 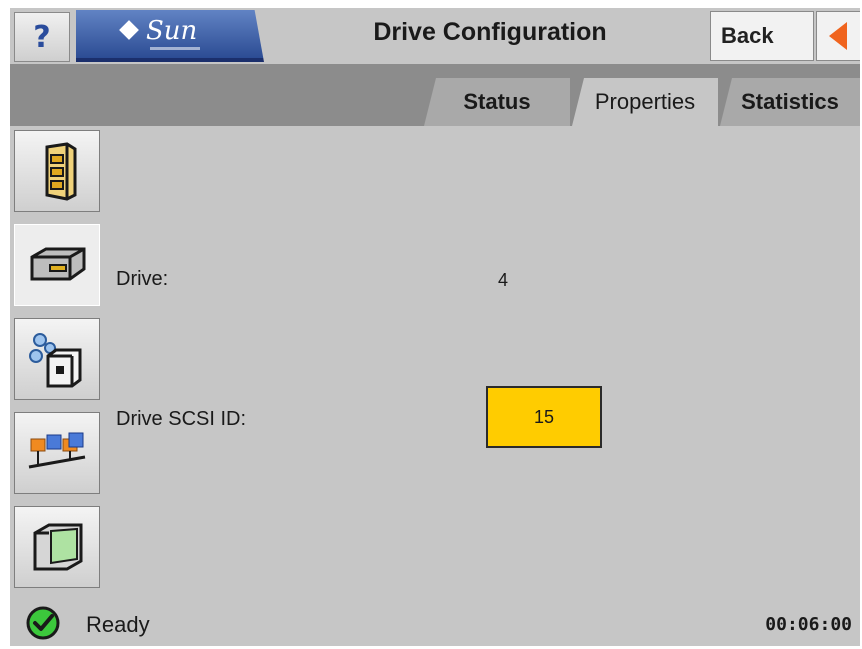 I want to click on tab-status-label: Status, so click(x=497, y=101).